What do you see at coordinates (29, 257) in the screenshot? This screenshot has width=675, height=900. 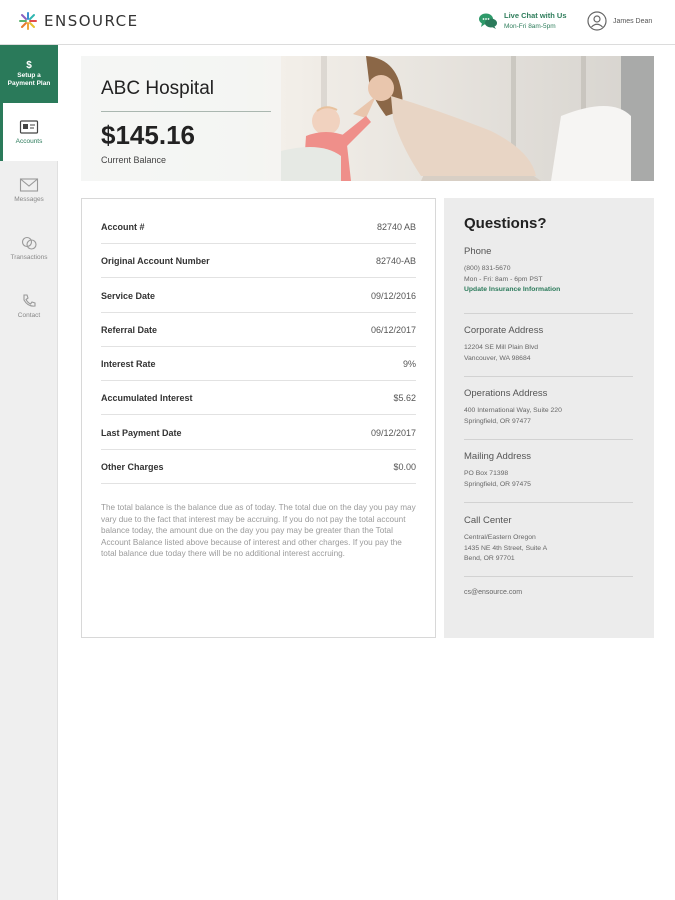 I see `sidebar-item-label: Transactions` at bounding box center [29, 257].